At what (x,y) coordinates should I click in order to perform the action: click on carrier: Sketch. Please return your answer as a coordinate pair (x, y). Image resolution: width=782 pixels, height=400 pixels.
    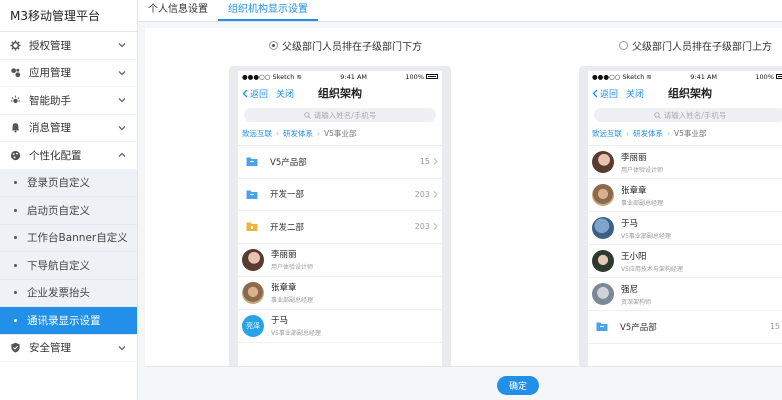
    Looking at the image, I should click on (633, 76).